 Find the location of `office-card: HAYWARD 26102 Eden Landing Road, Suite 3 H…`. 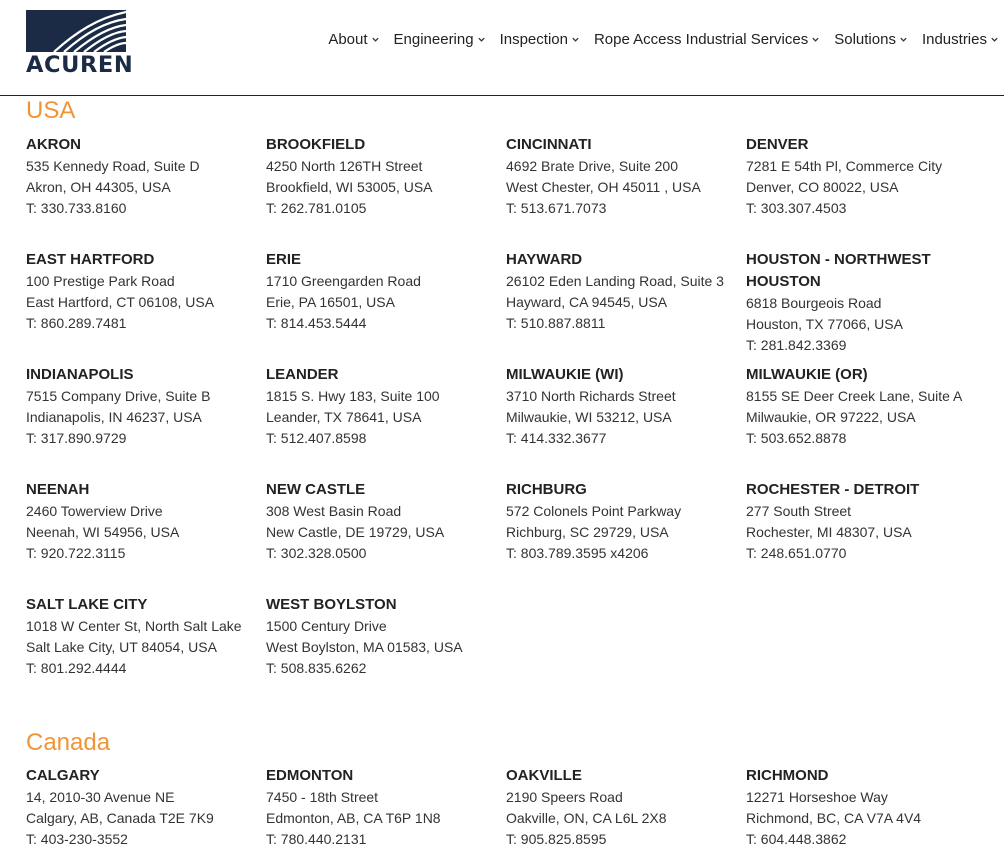

office-card: HAYWARD 26102 Eden Landing Road, Suite 3 H… is located at coordinates (626, 306).